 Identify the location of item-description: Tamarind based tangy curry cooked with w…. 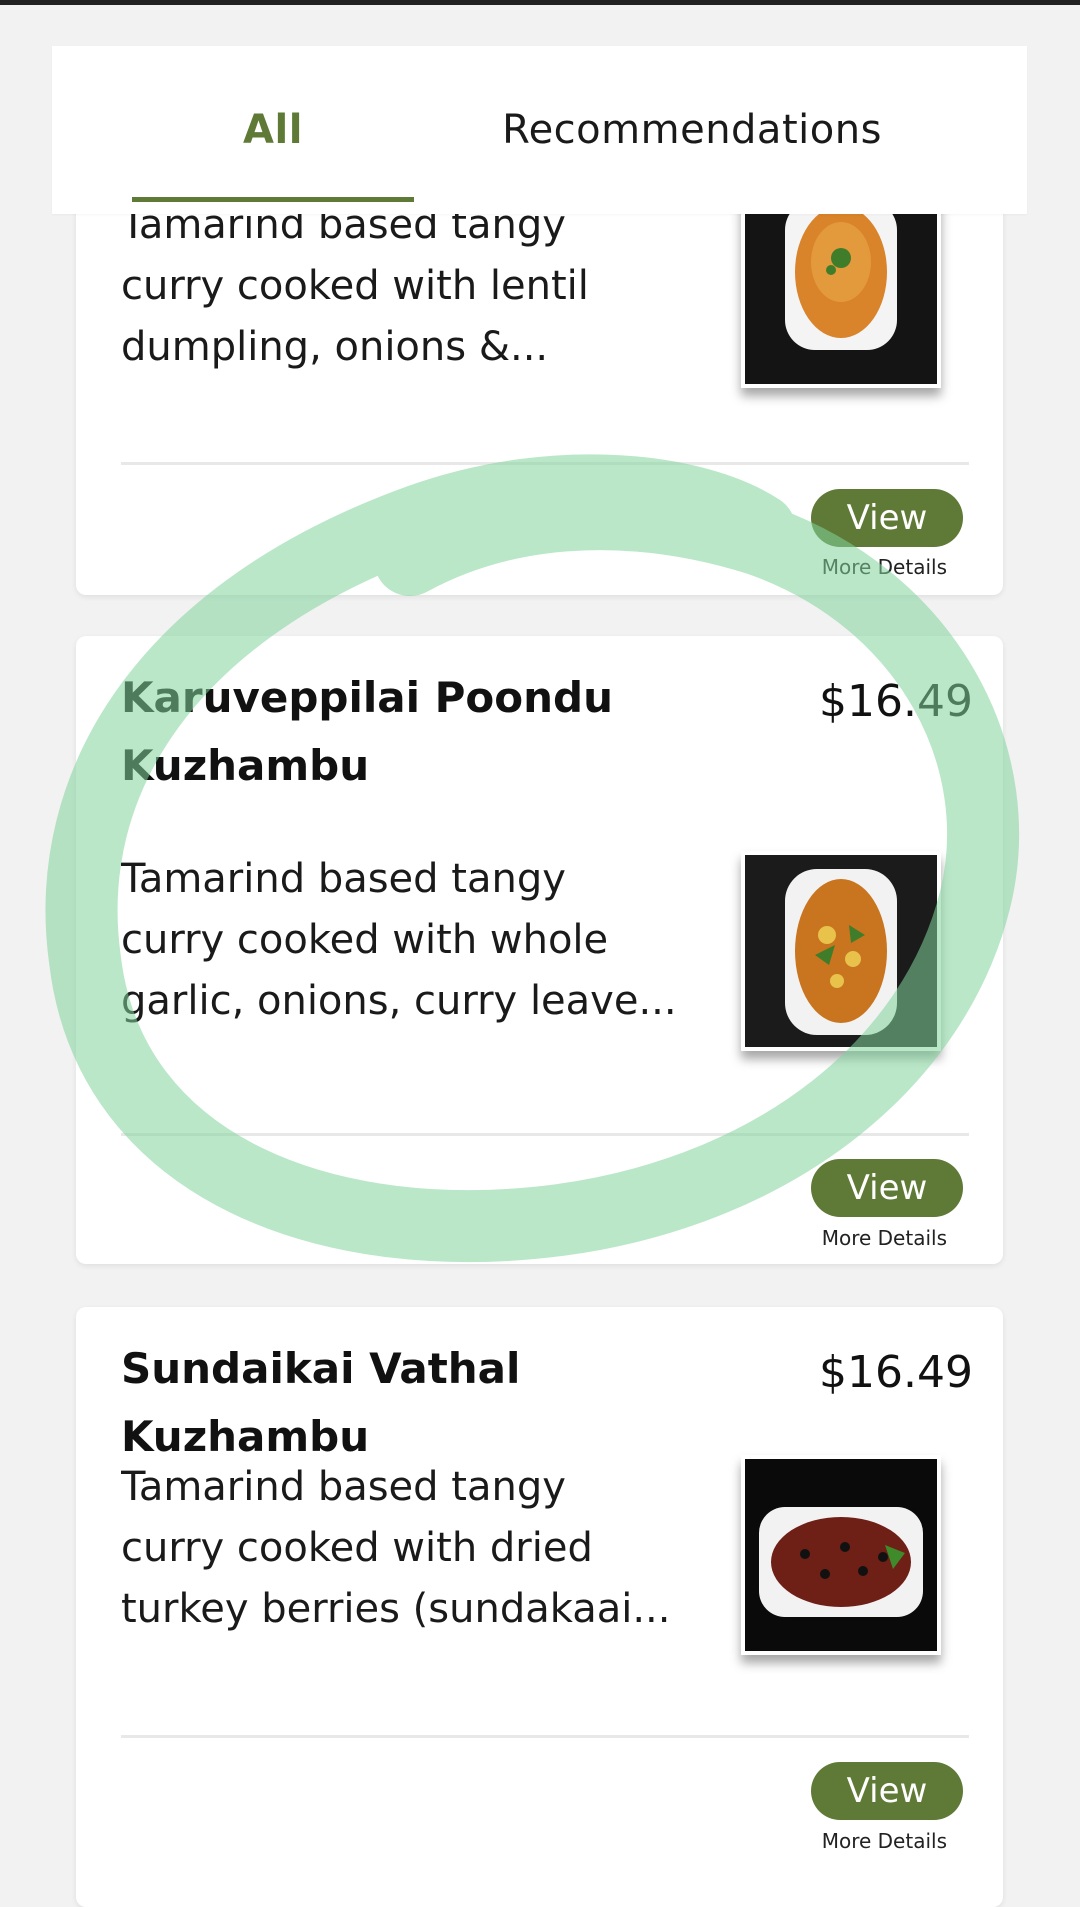
(399, 940).